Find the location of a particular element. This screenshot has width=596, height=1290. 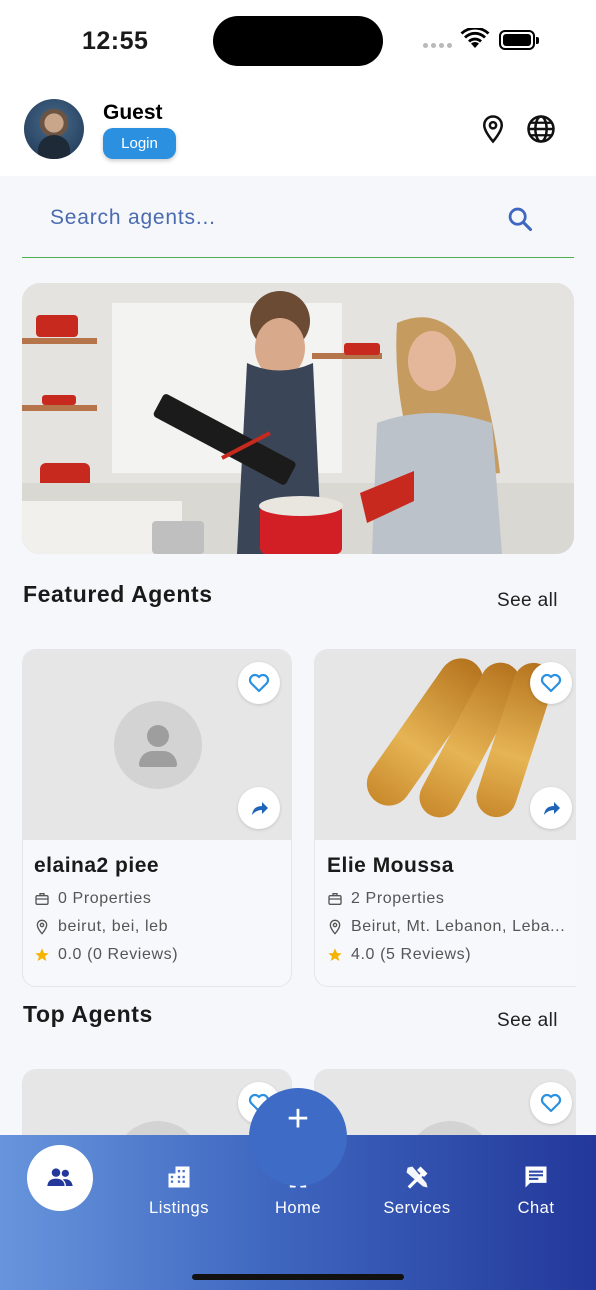

agent-name: elaina2 piee is located at coordinates (97, 865).